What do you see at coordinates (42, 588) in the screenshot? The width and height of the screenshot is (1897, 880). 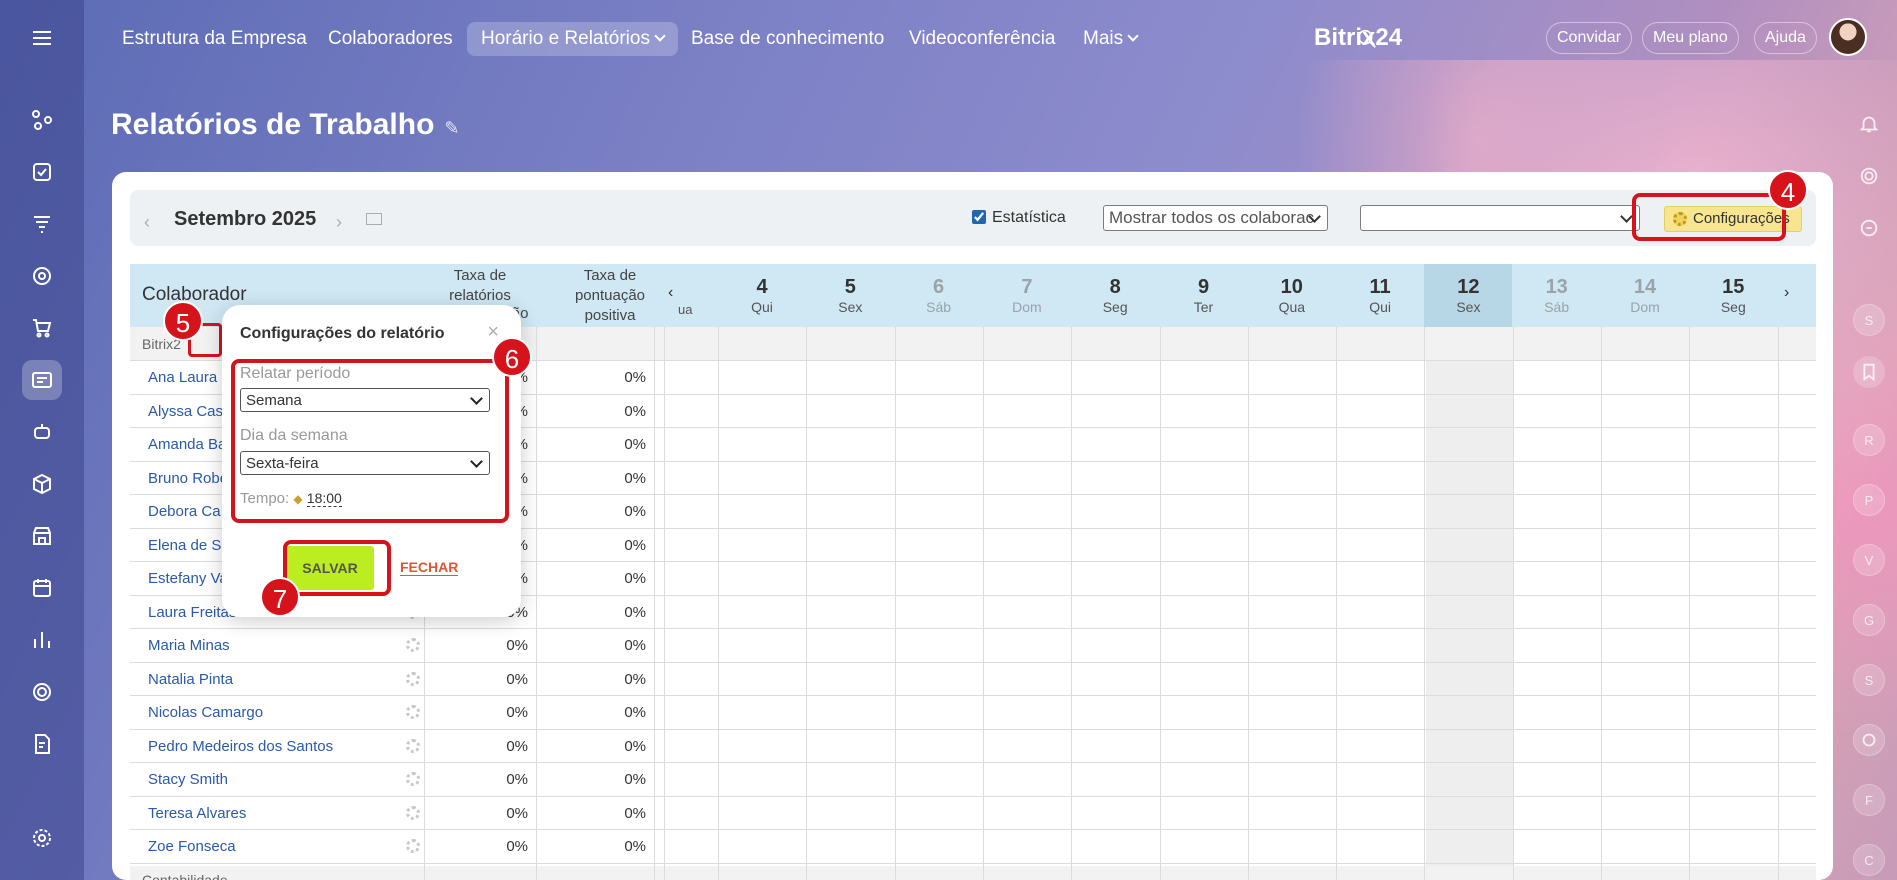 I see `calendar-icon` at bounding box center [42, 588].